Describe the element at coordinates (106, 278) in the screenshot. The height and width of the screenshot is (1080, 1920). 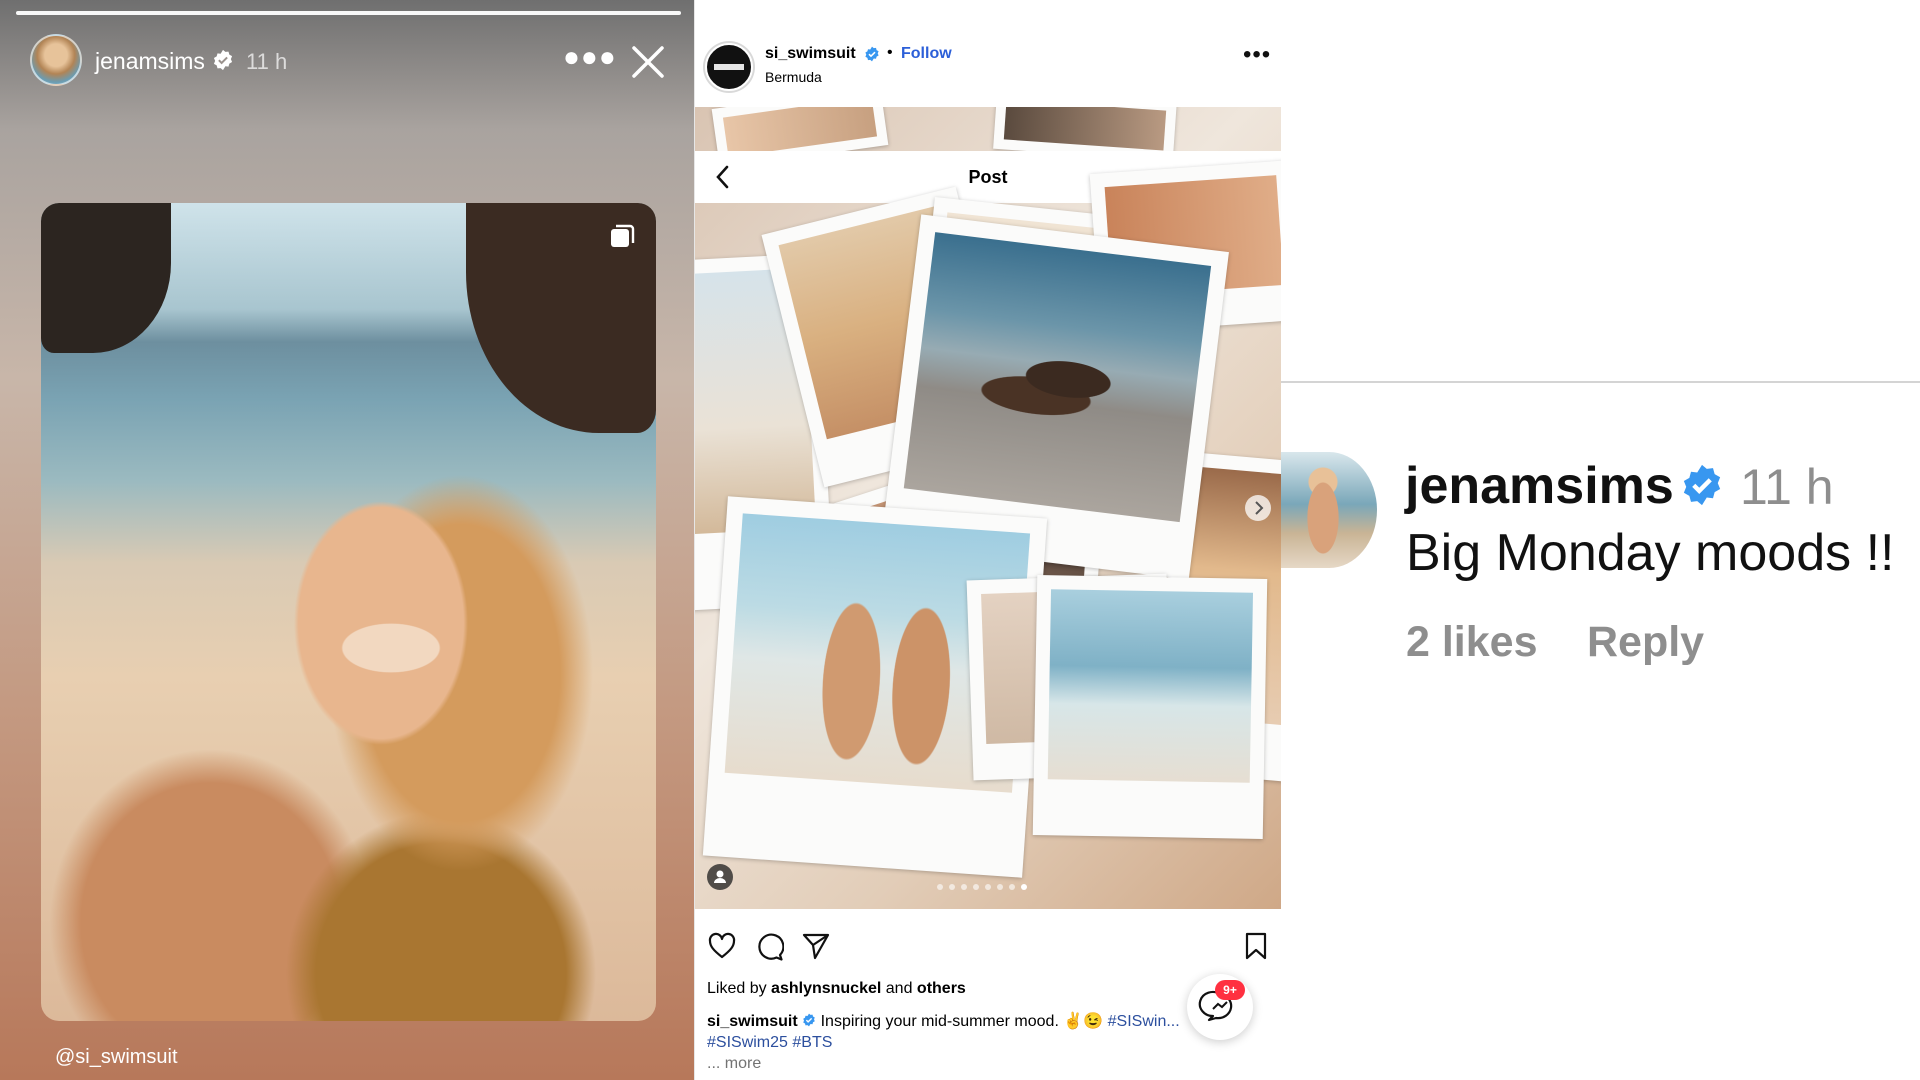
I see `photo-rock-left` at that location.